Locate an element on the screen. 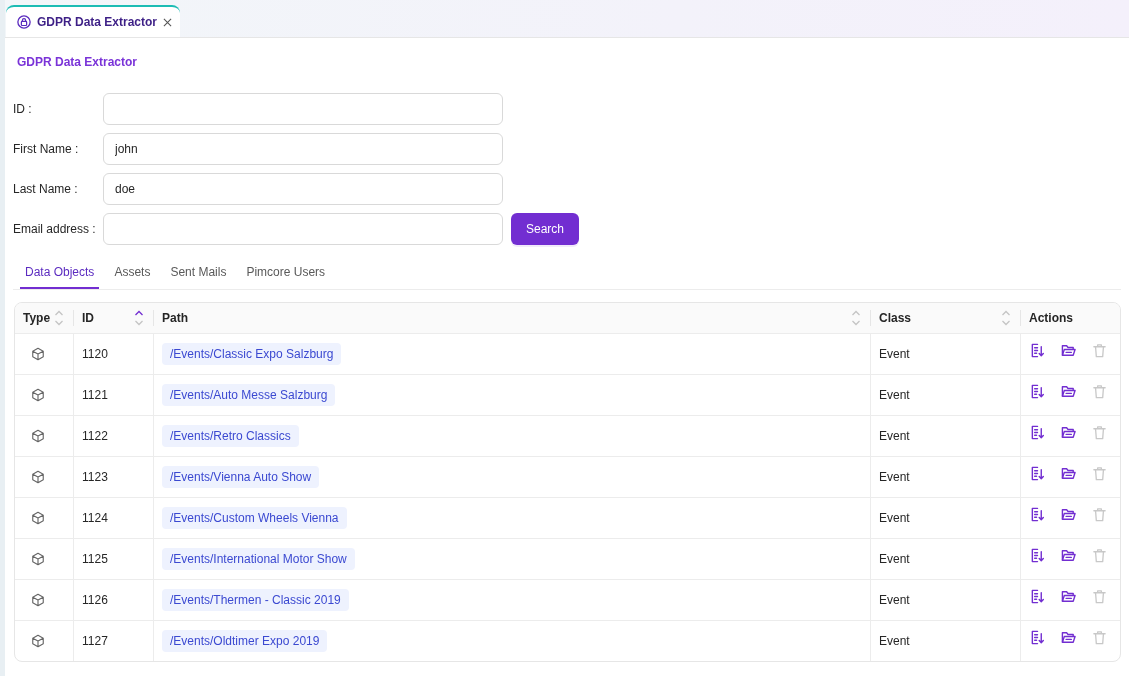 The height and width of the screenshot is (676, 1129). column-header: ID is located at coordinates (88, 318).